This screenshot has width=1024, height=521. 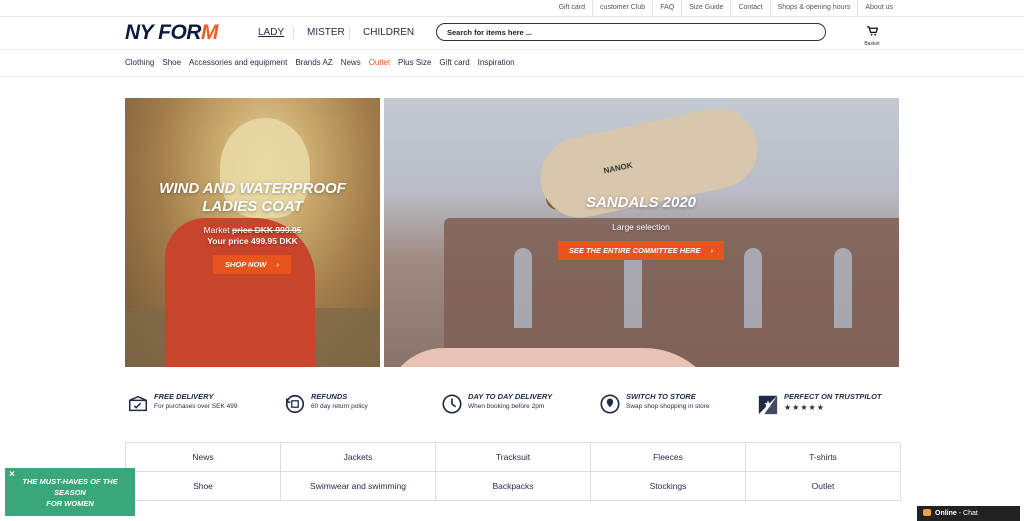 I want to click on usp-sub: 60 day return policy, so click(x=339, y=406).